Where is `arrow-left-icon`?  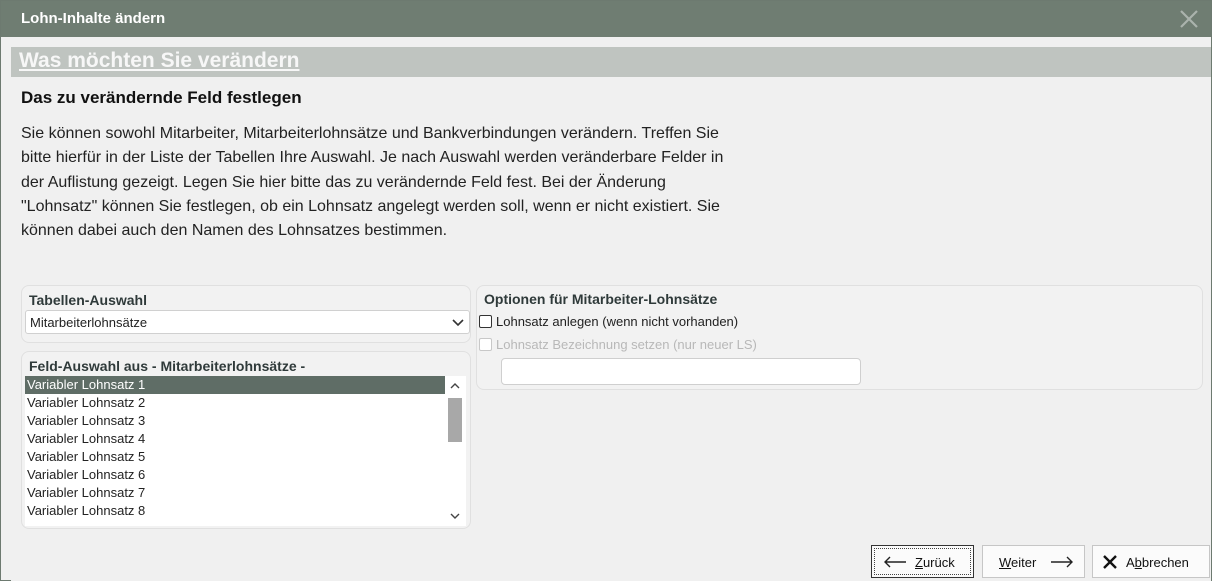
arrow-left-icon is located at coordinates (895, 563).